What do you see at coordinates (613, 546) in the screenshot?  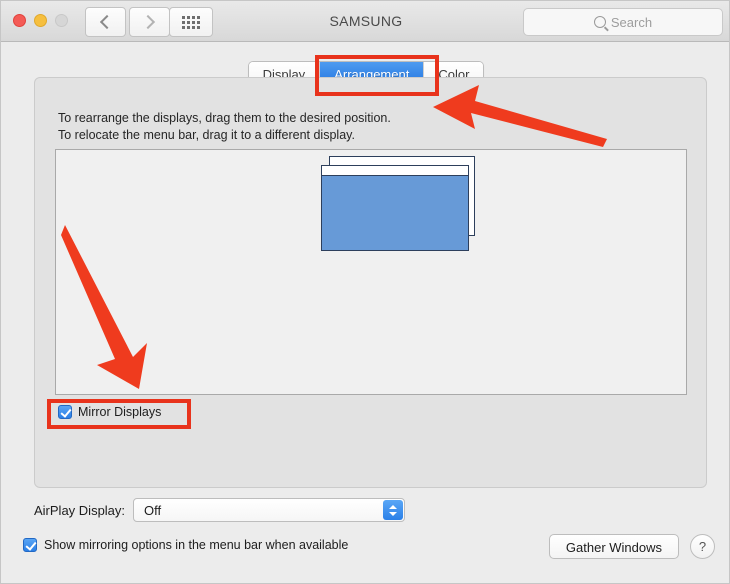 I see `gather-windows-button: Gather Windows` at bounding box center [613, 546].